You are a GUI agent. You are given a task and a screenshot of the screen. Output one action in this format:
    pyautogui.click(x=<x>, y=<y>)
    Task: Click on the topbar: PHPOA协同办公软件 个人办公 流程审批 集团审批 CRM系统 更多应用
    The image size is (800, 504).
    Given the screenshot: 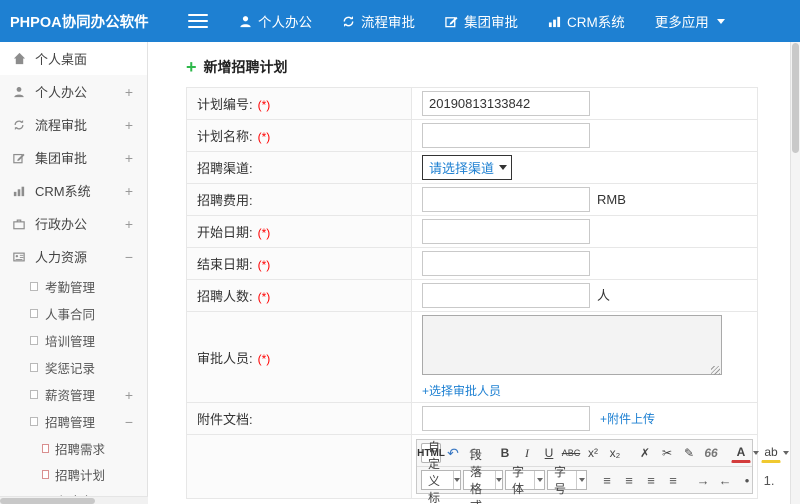 What is the action you would take?
    pyautogui.click(x=400, y=21)
    